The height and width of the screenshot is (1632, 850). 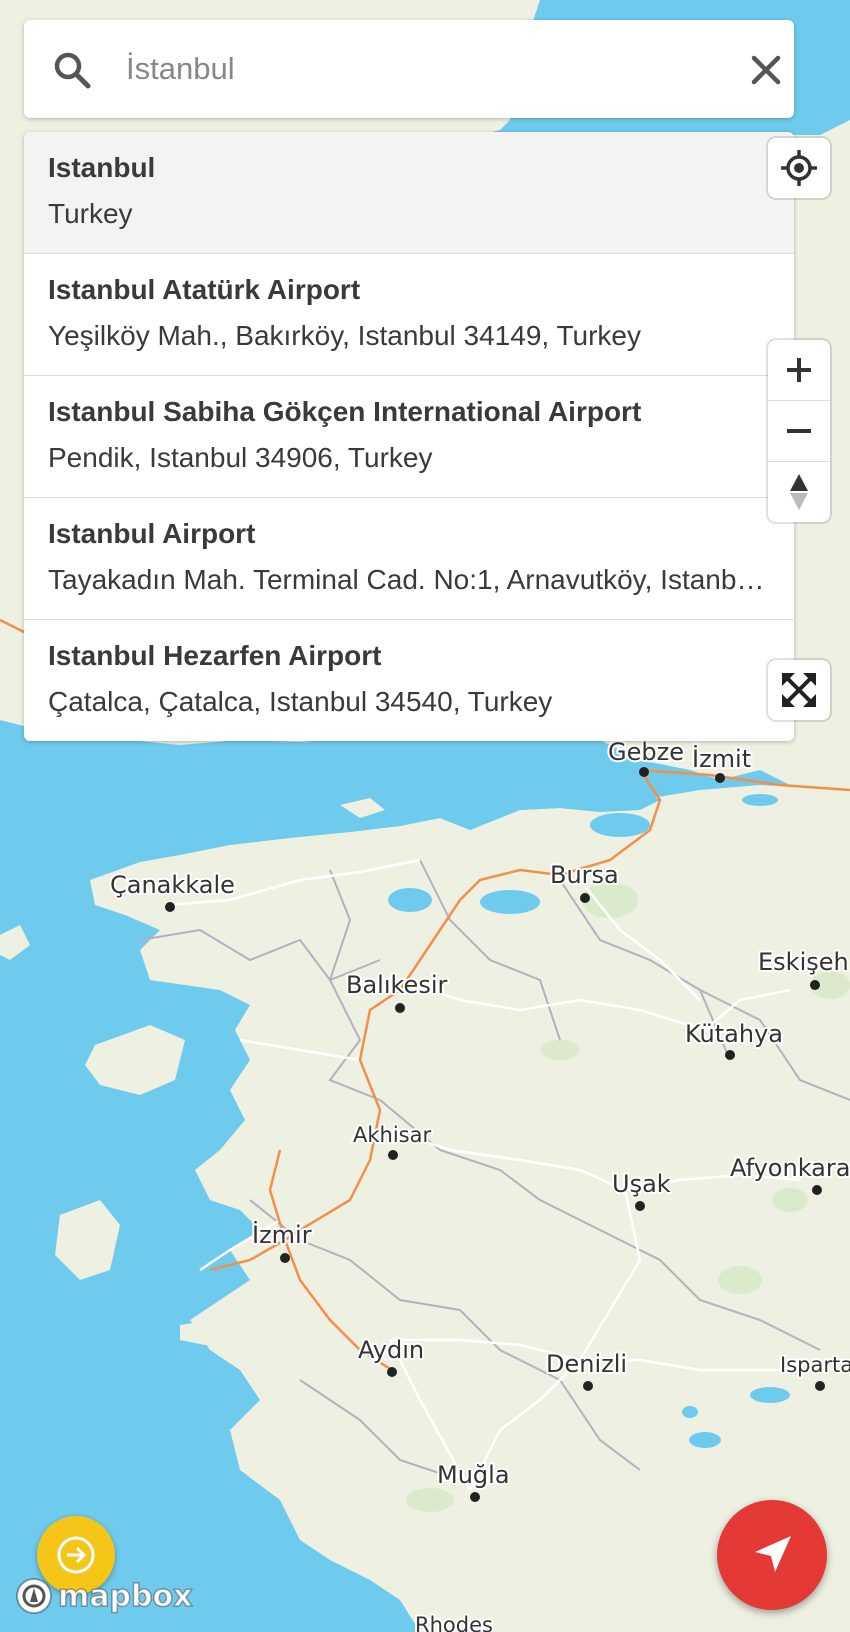 I want to click on city-dot-akhisar, so click(x=393, y=1155).